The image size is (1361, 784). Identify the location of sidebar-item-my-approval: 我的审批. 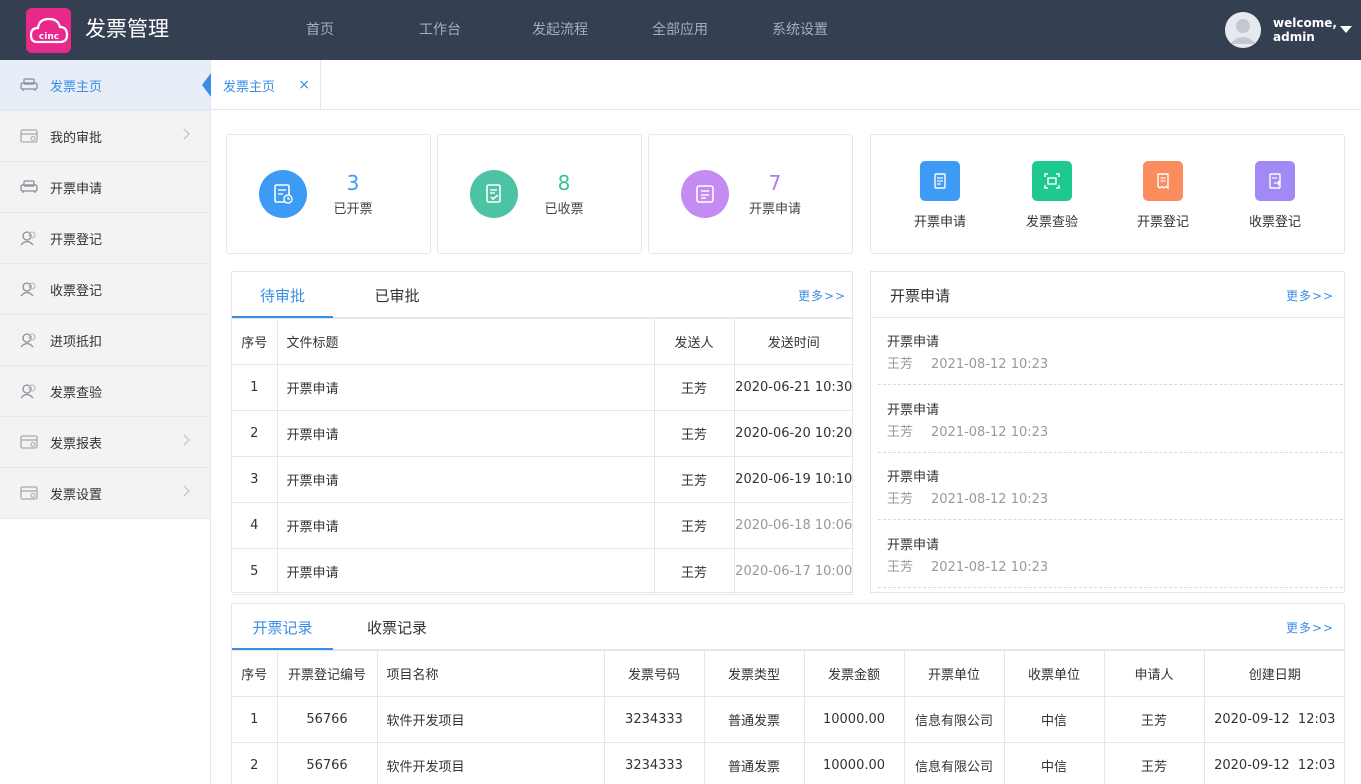
(105, 136).